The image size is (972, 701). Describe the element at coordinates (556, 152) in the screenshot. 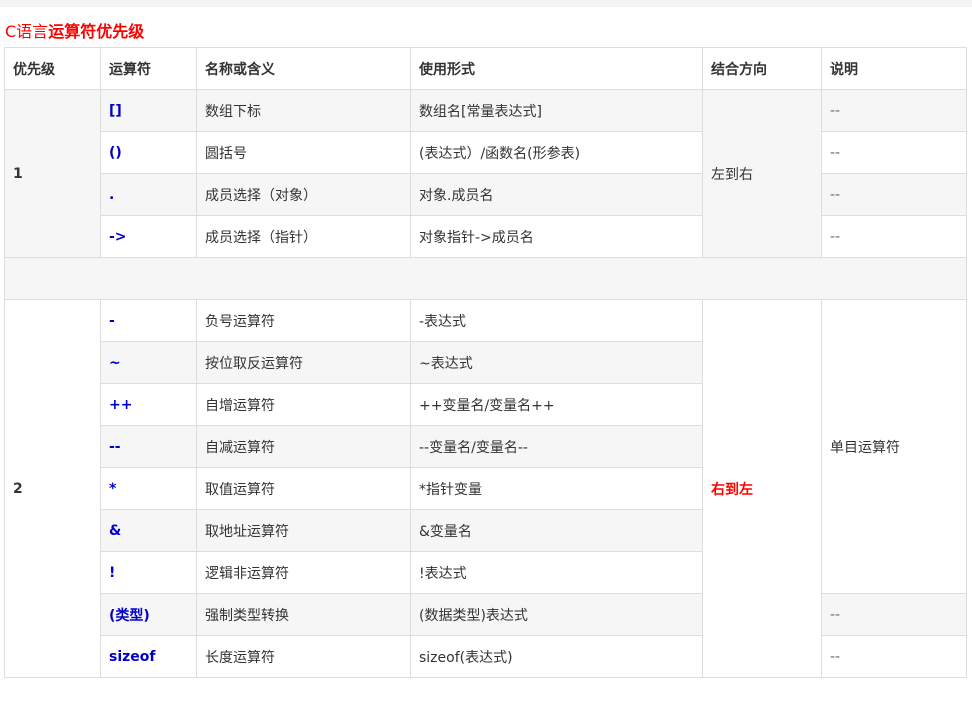

I see `form-cell: (表达式）/函数名(形参表)` at that location.